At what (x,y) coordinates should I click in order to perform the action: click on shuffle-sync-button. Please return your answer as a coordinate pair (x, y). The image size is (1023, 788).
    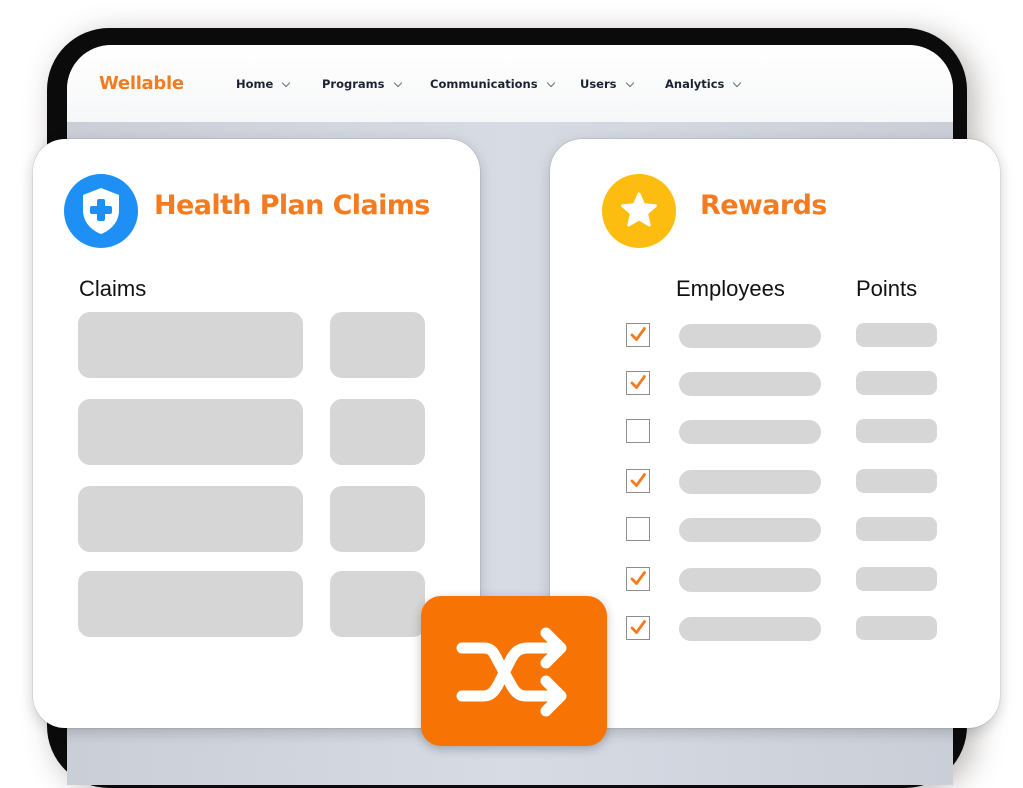
    Looking at the image, I should click on (514, 671).